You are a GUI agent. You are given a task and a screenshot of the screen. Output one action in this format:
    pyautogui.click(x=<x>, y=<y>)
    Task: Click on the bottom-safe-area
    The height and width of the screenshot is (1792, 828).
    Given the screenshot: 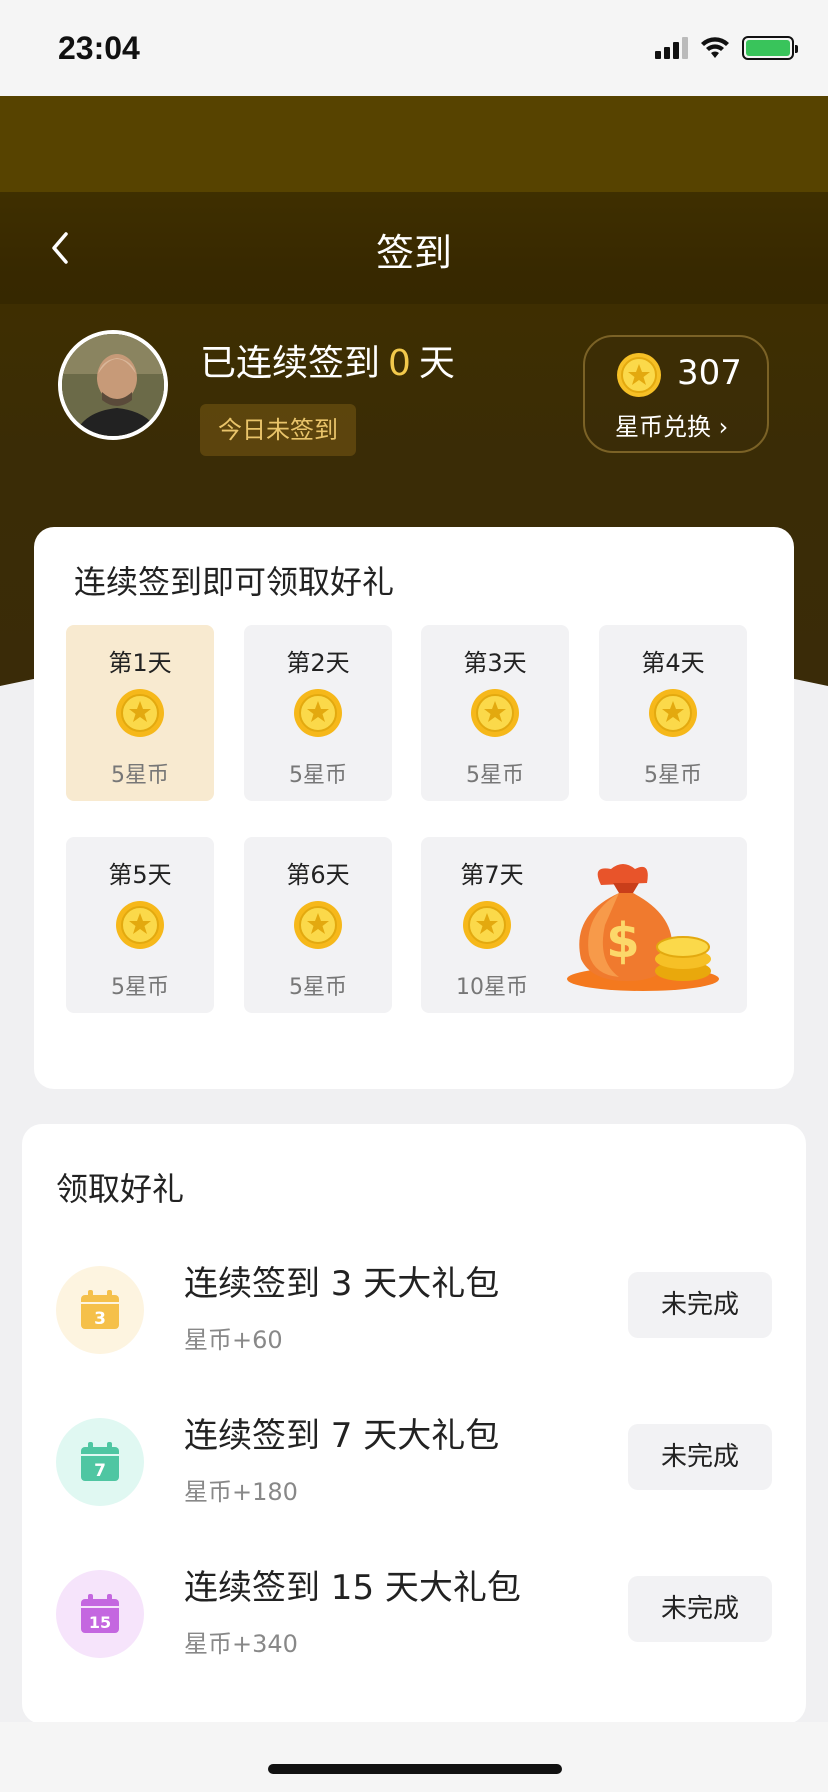 What is the action you would take?
    pyautogui.click(x=414, y=1757)
    